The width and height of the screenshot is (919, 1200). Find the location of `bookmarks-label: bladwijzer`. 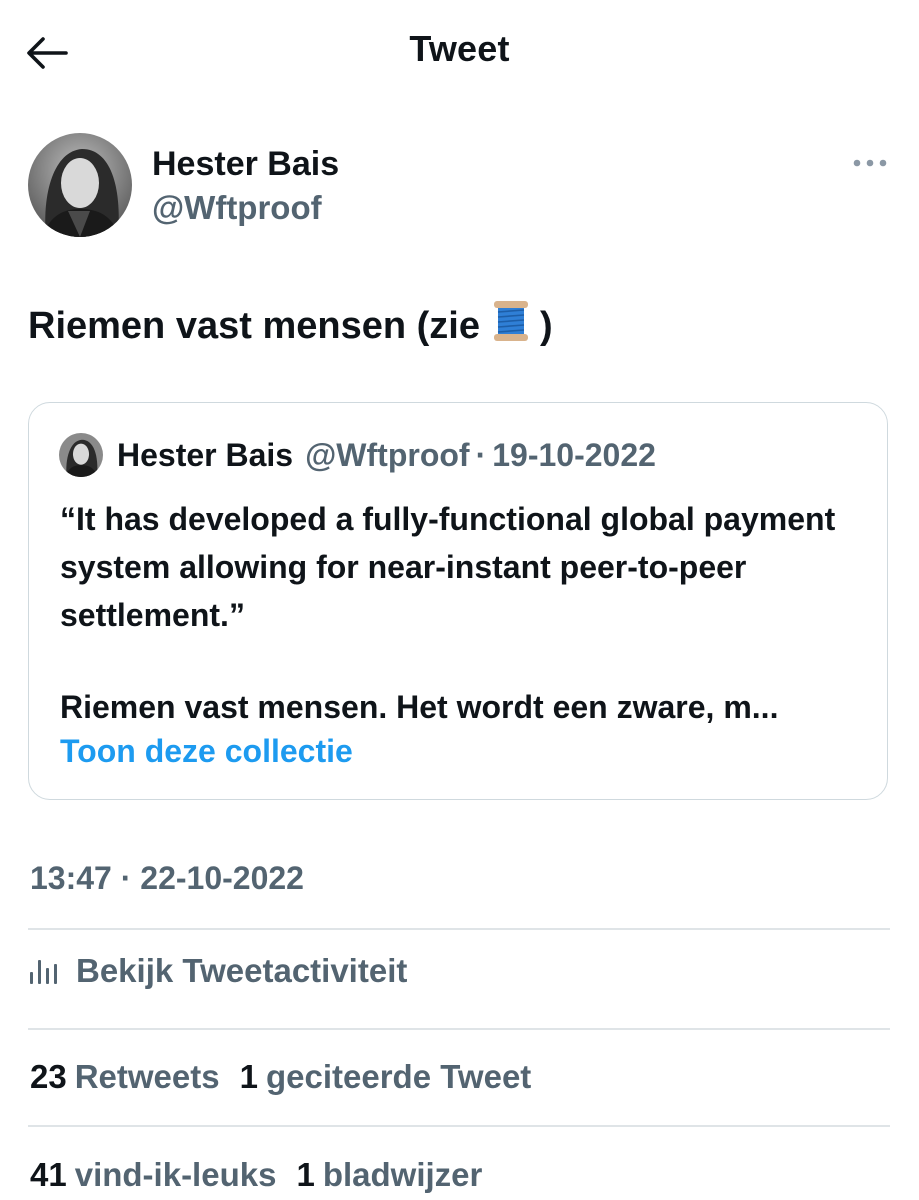

bookmarks-label: bladwijzer is located at coordinates (402, 1174).